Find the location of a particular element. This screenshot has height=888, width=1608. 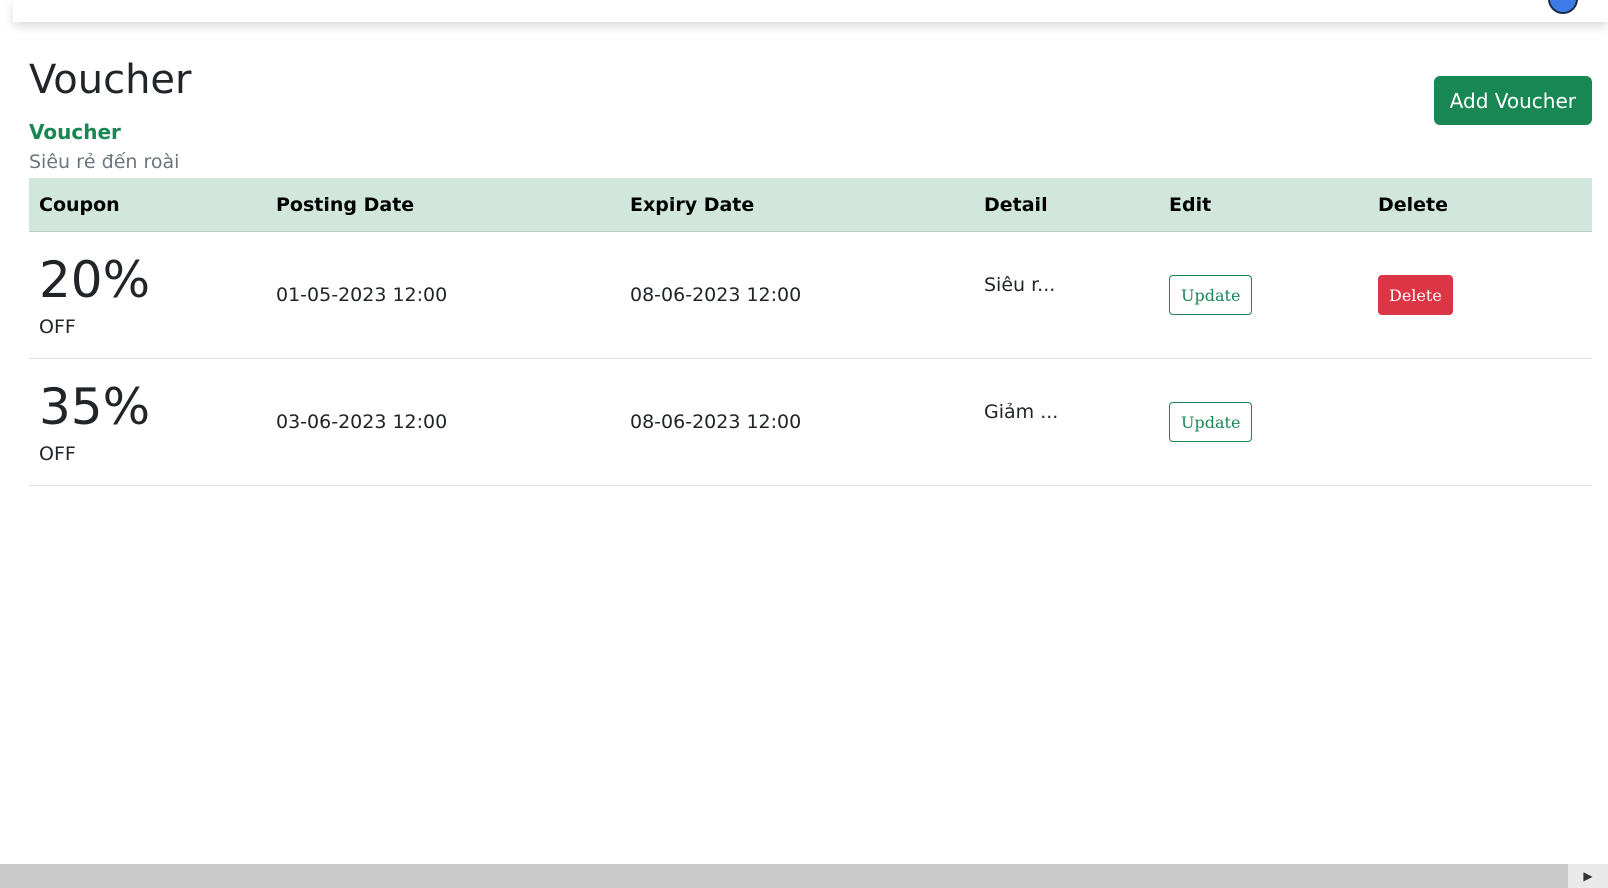

page-title: Voucher is located at coordinates (110, 80).